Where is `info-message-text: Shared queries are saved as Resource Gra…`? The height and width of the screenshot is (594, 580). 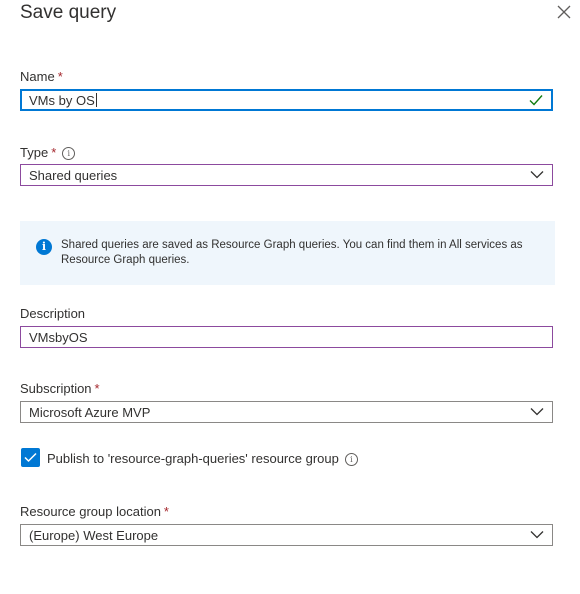 info-message-text: Shared queries are saved as Resource Gra… is located at coordinates (292, 252).